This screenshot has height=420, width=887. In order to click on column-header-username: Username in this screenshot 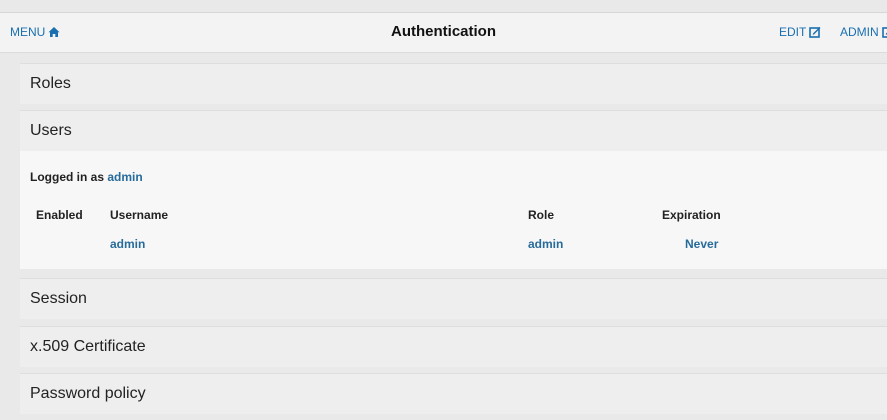, I will do `click(139, 215)`.